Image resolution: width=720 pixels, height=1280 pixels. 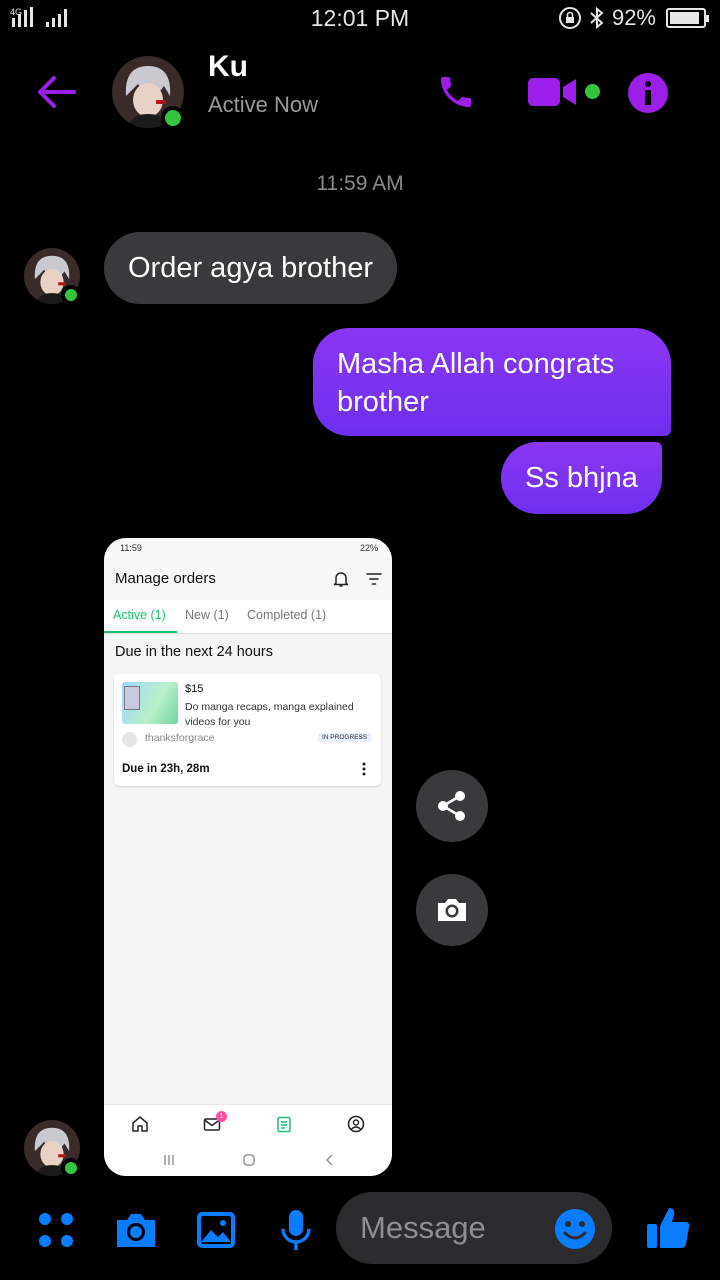 I want to click on screenshot-tabs: Active (1) New (1) Completed (1), so click(x=248, y=617).